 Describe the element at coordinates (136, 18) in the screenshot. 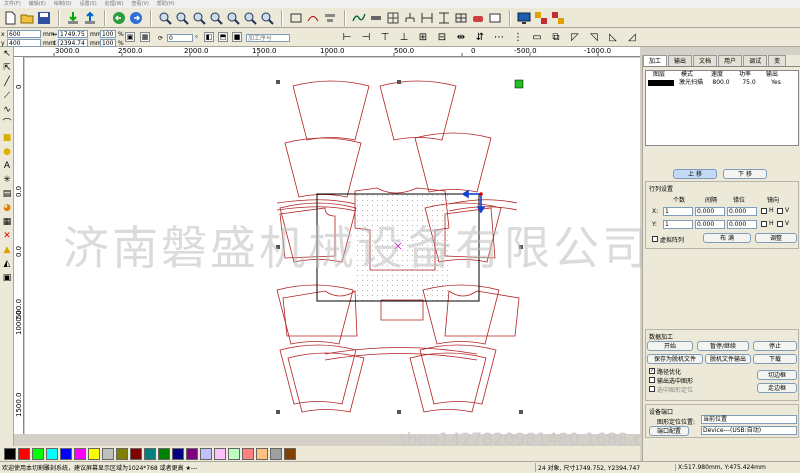

I see `redo-icon` at that location.